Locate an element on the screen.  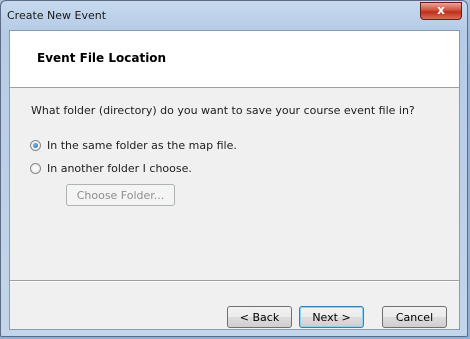
back-label: < Back is located at coordinates (259, 317).